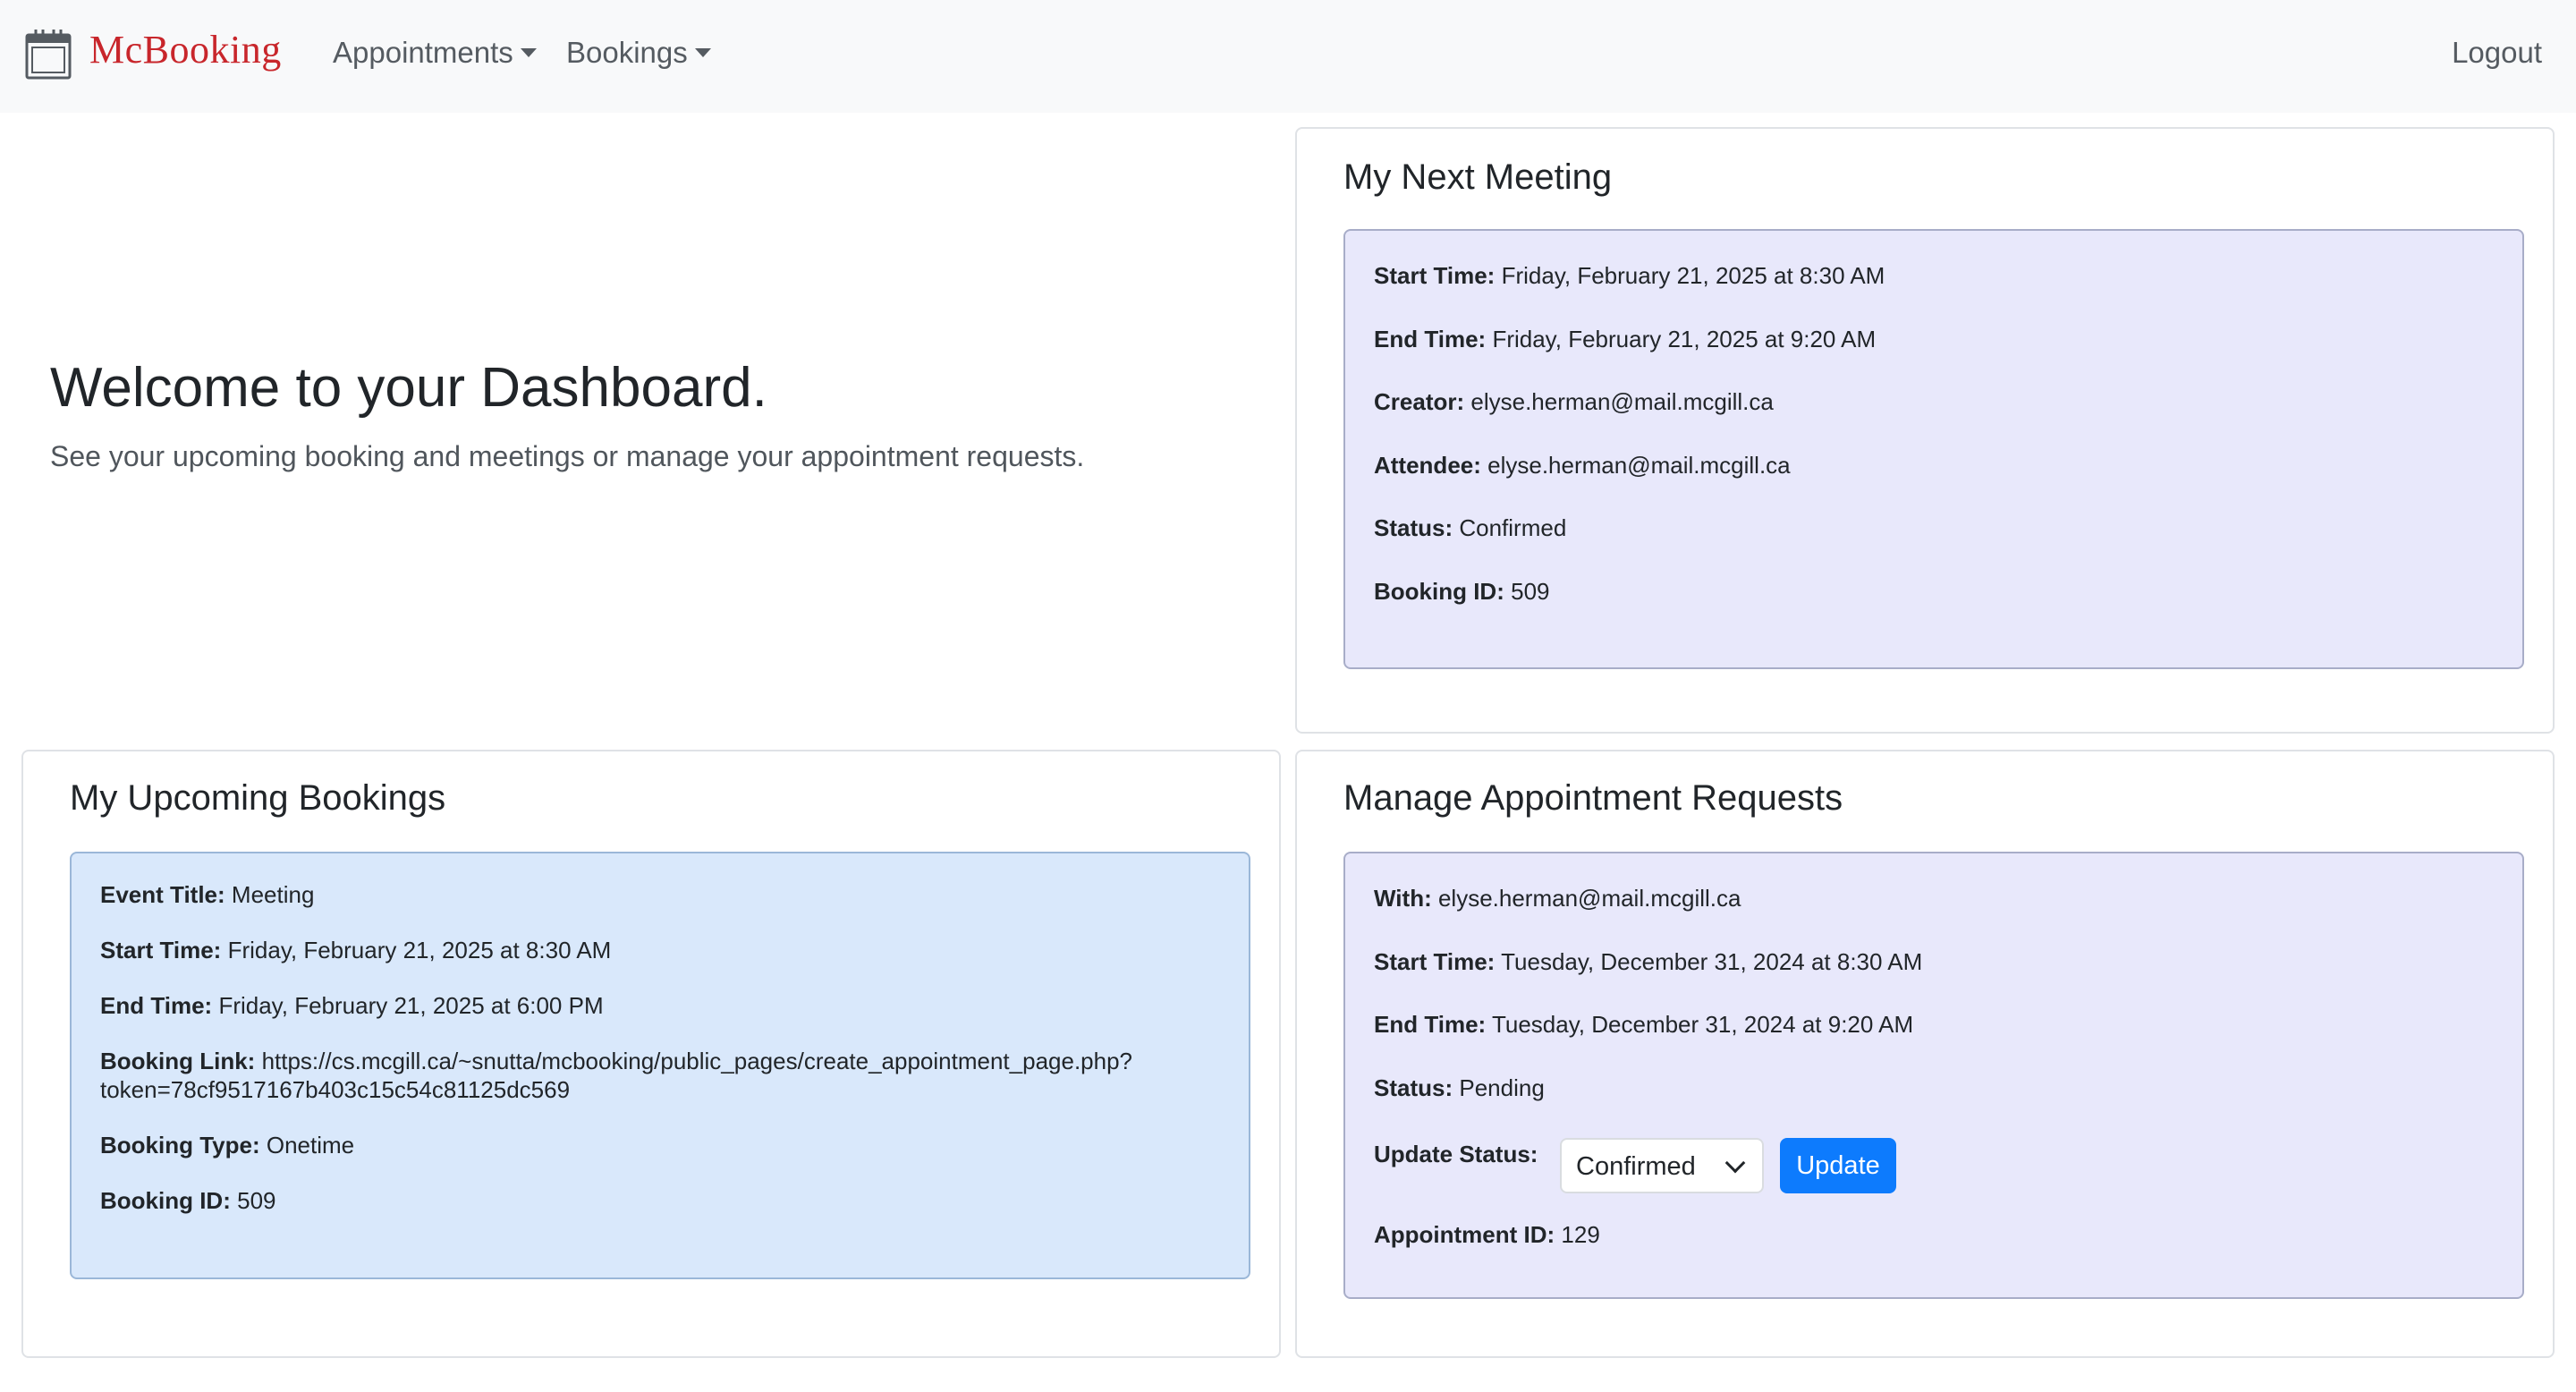 This screenshot has width=2576, height=1392. What do you see at coordinates (1478, 177) in the screenshot?
I see `next-meeting-title: My Next Meeting` at bounding box center [1478, 177].